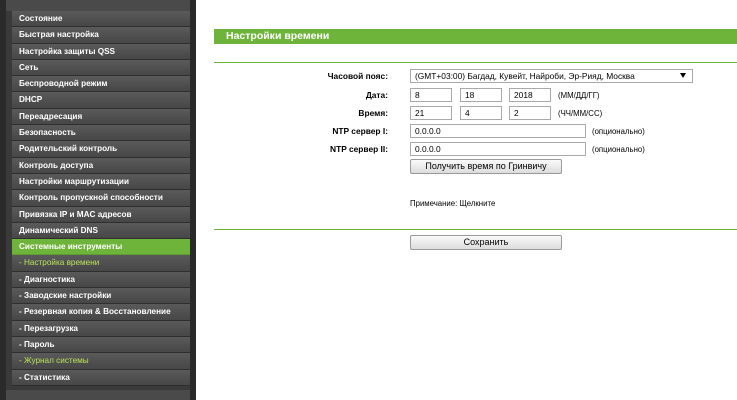 Image resolution: width=737 pixels, height=400 pixels. What do you see at coordinates (101, 377) in the screenshot?
I see `sidebar-item: - Статистика` at bounding box center [101, 377].